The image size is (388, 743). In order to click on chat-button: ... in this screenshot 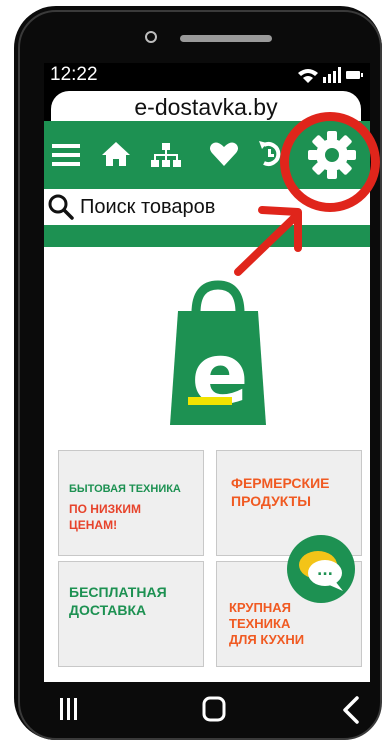, I will do `click(321, 569)`.